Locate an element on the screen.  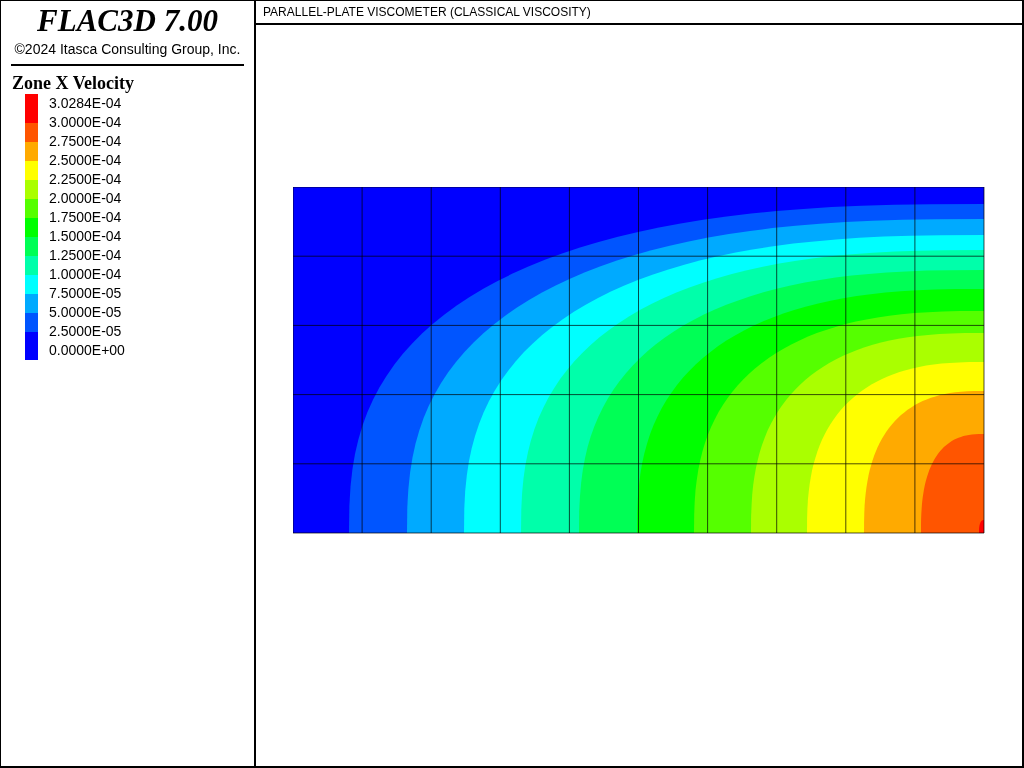
legend-value-label: 3.0284E-04 is located at coordinates (86, 103).